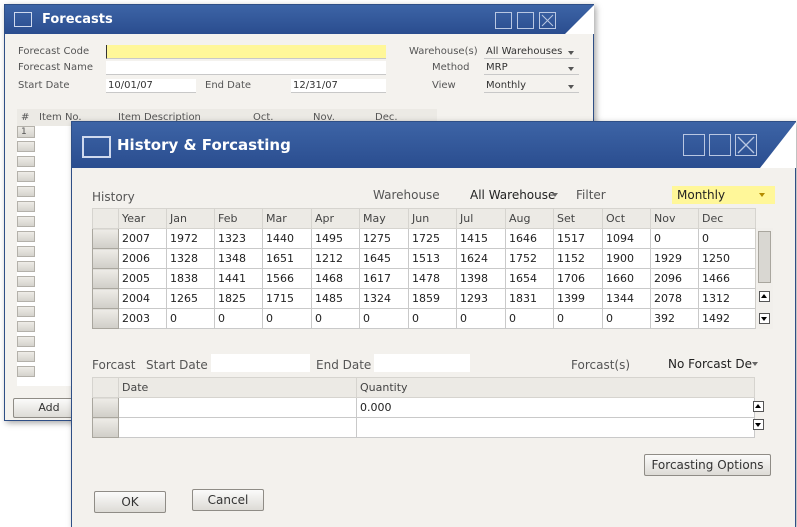 The height and width of the screenshot is (527, 797). I want to click on history-scrollbar, so click(764, 278).